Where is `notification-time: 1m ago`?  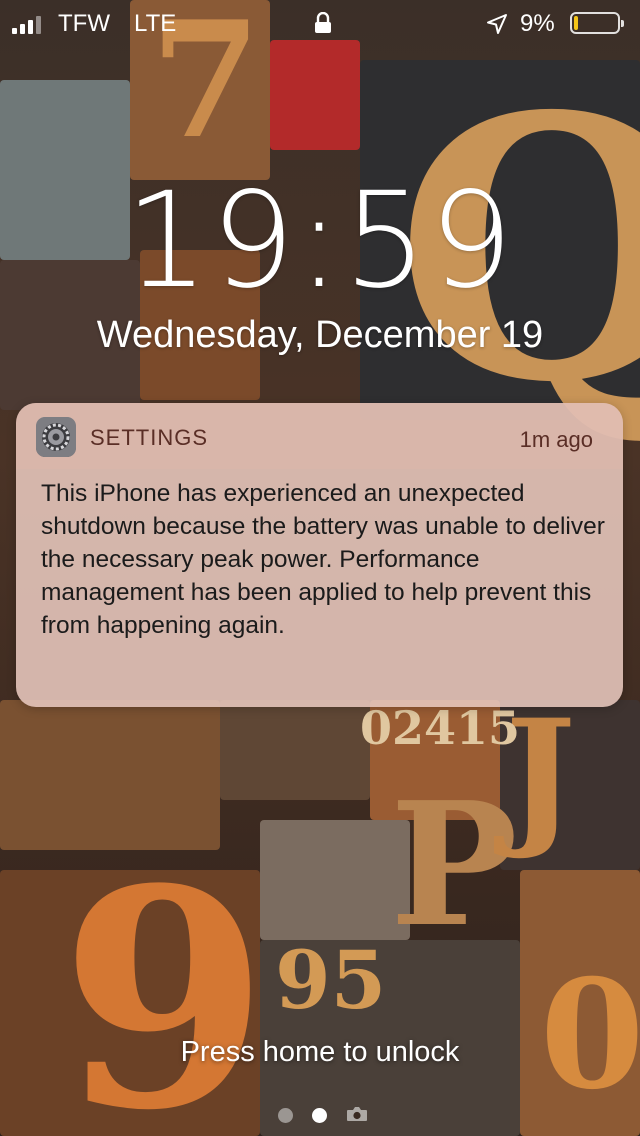 notification-time: 1m ago is located at coordinates (556, 439).